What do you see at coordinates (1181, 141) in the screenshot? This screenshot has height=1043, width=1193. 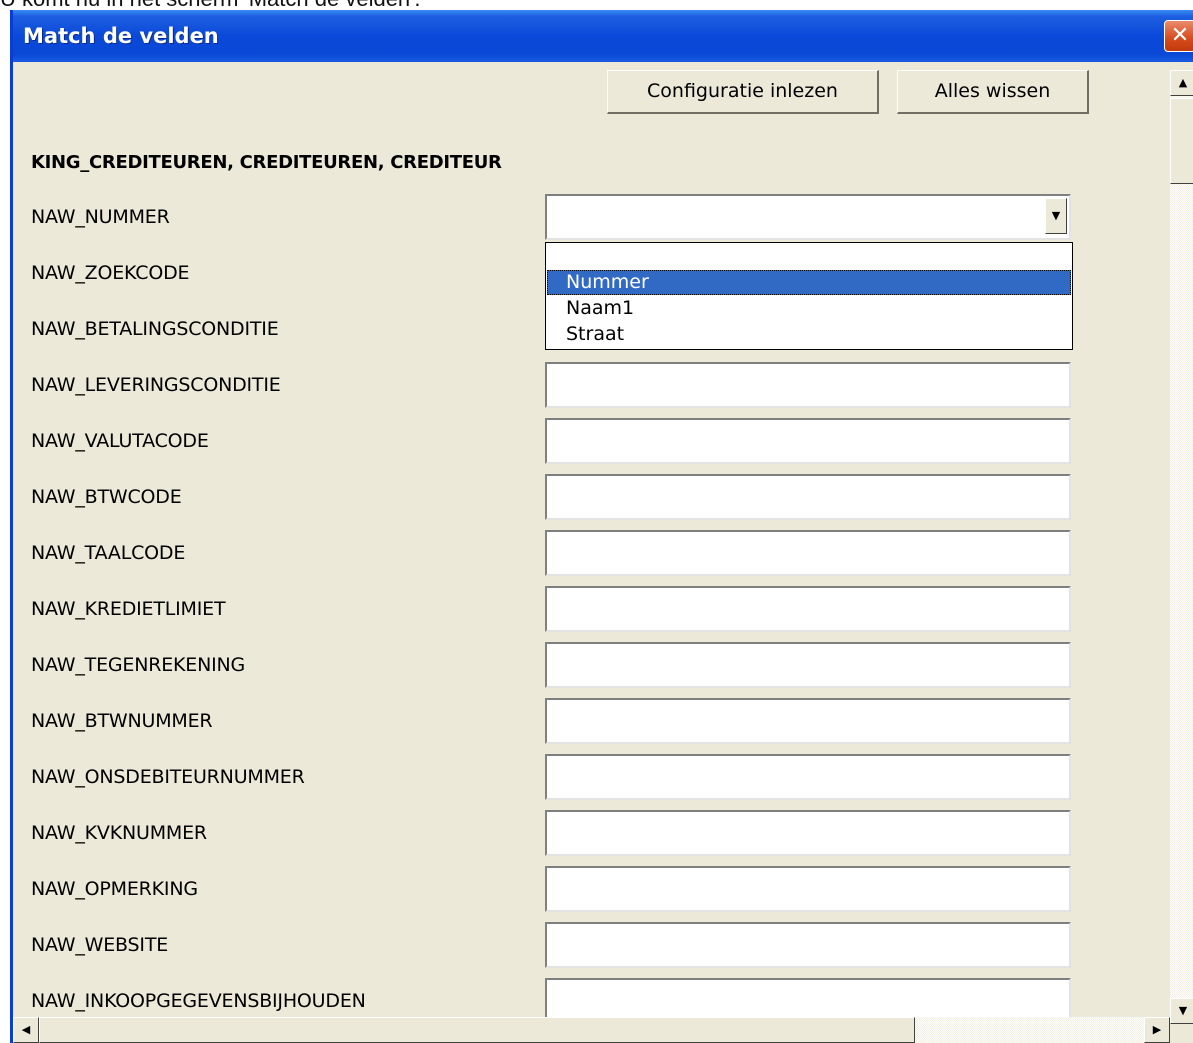 I see `vertical-scroll-thumb` at bounding box center [1181, 141].